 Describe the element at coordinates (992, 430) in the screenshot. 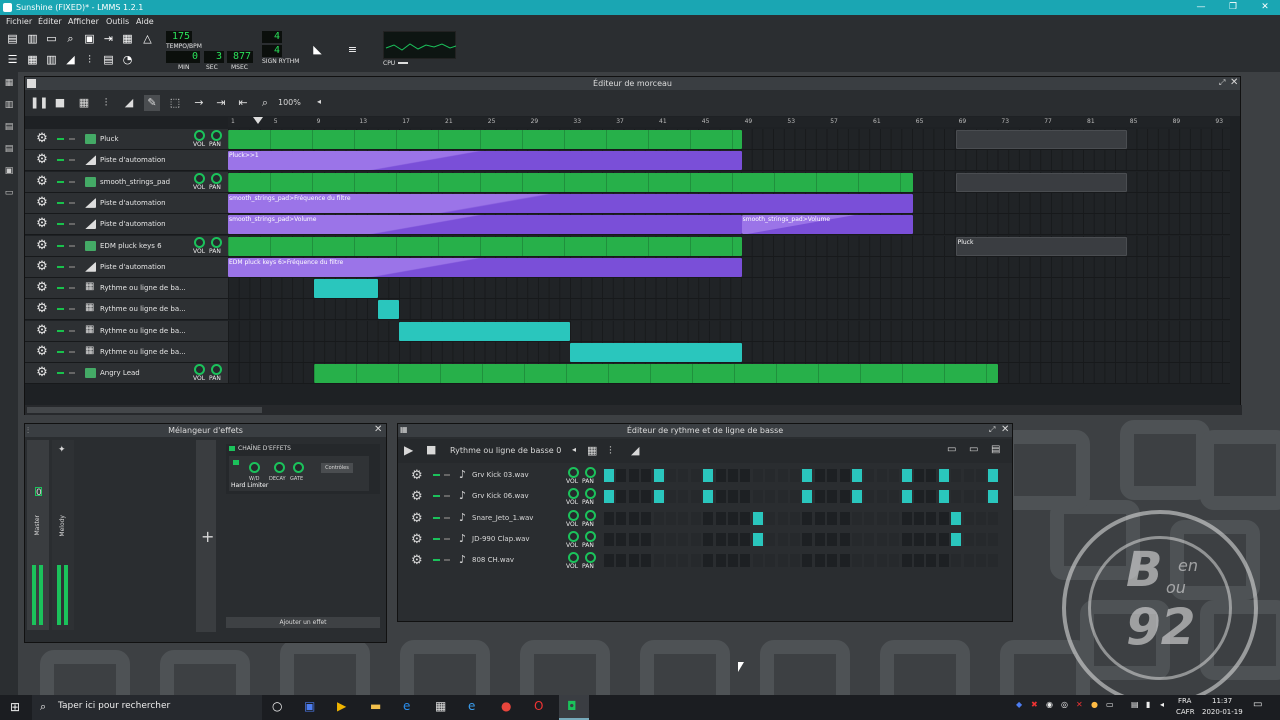

I see `maximize-icon: ⤢` at that location.